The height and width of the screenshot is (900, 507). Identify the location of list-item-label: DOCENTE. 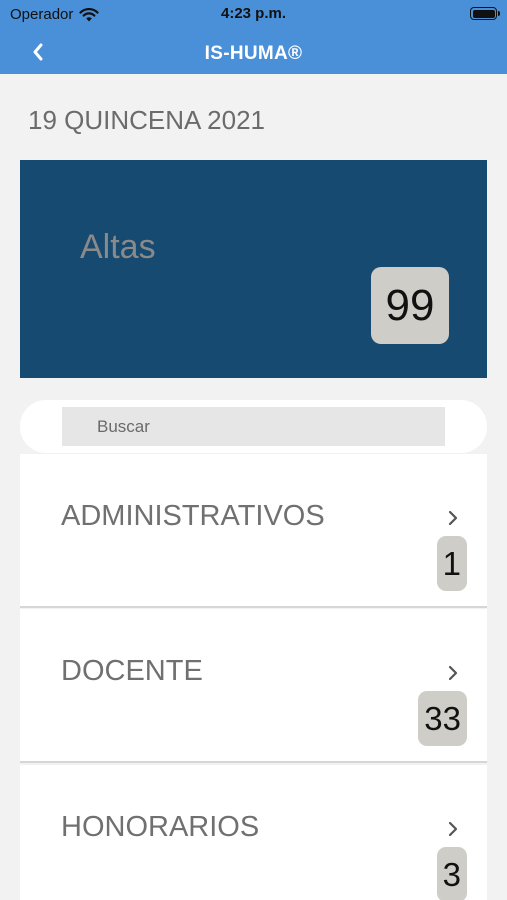
(132, 671).